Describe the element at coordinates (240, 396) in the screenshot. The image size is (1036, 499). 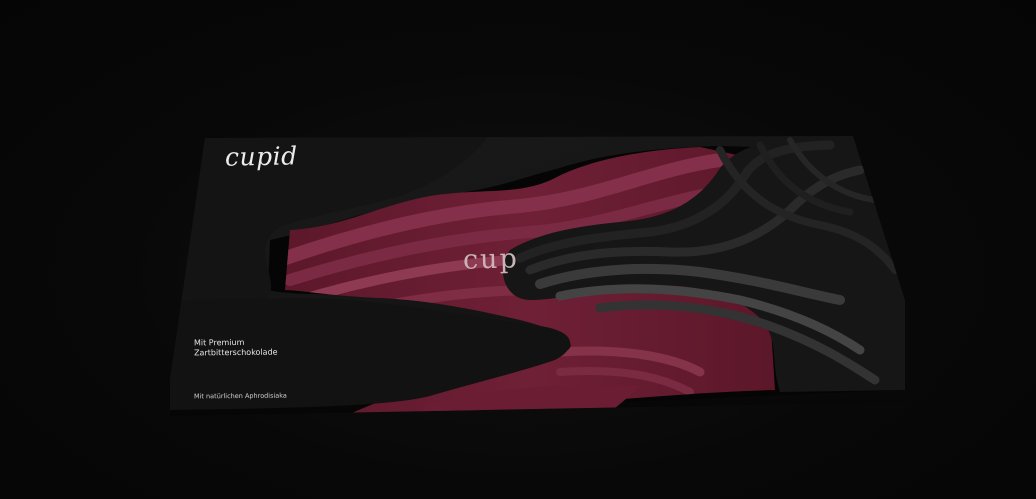
I see `product-footnote: Mit natürlichen Aphrodisiaka` at that location.